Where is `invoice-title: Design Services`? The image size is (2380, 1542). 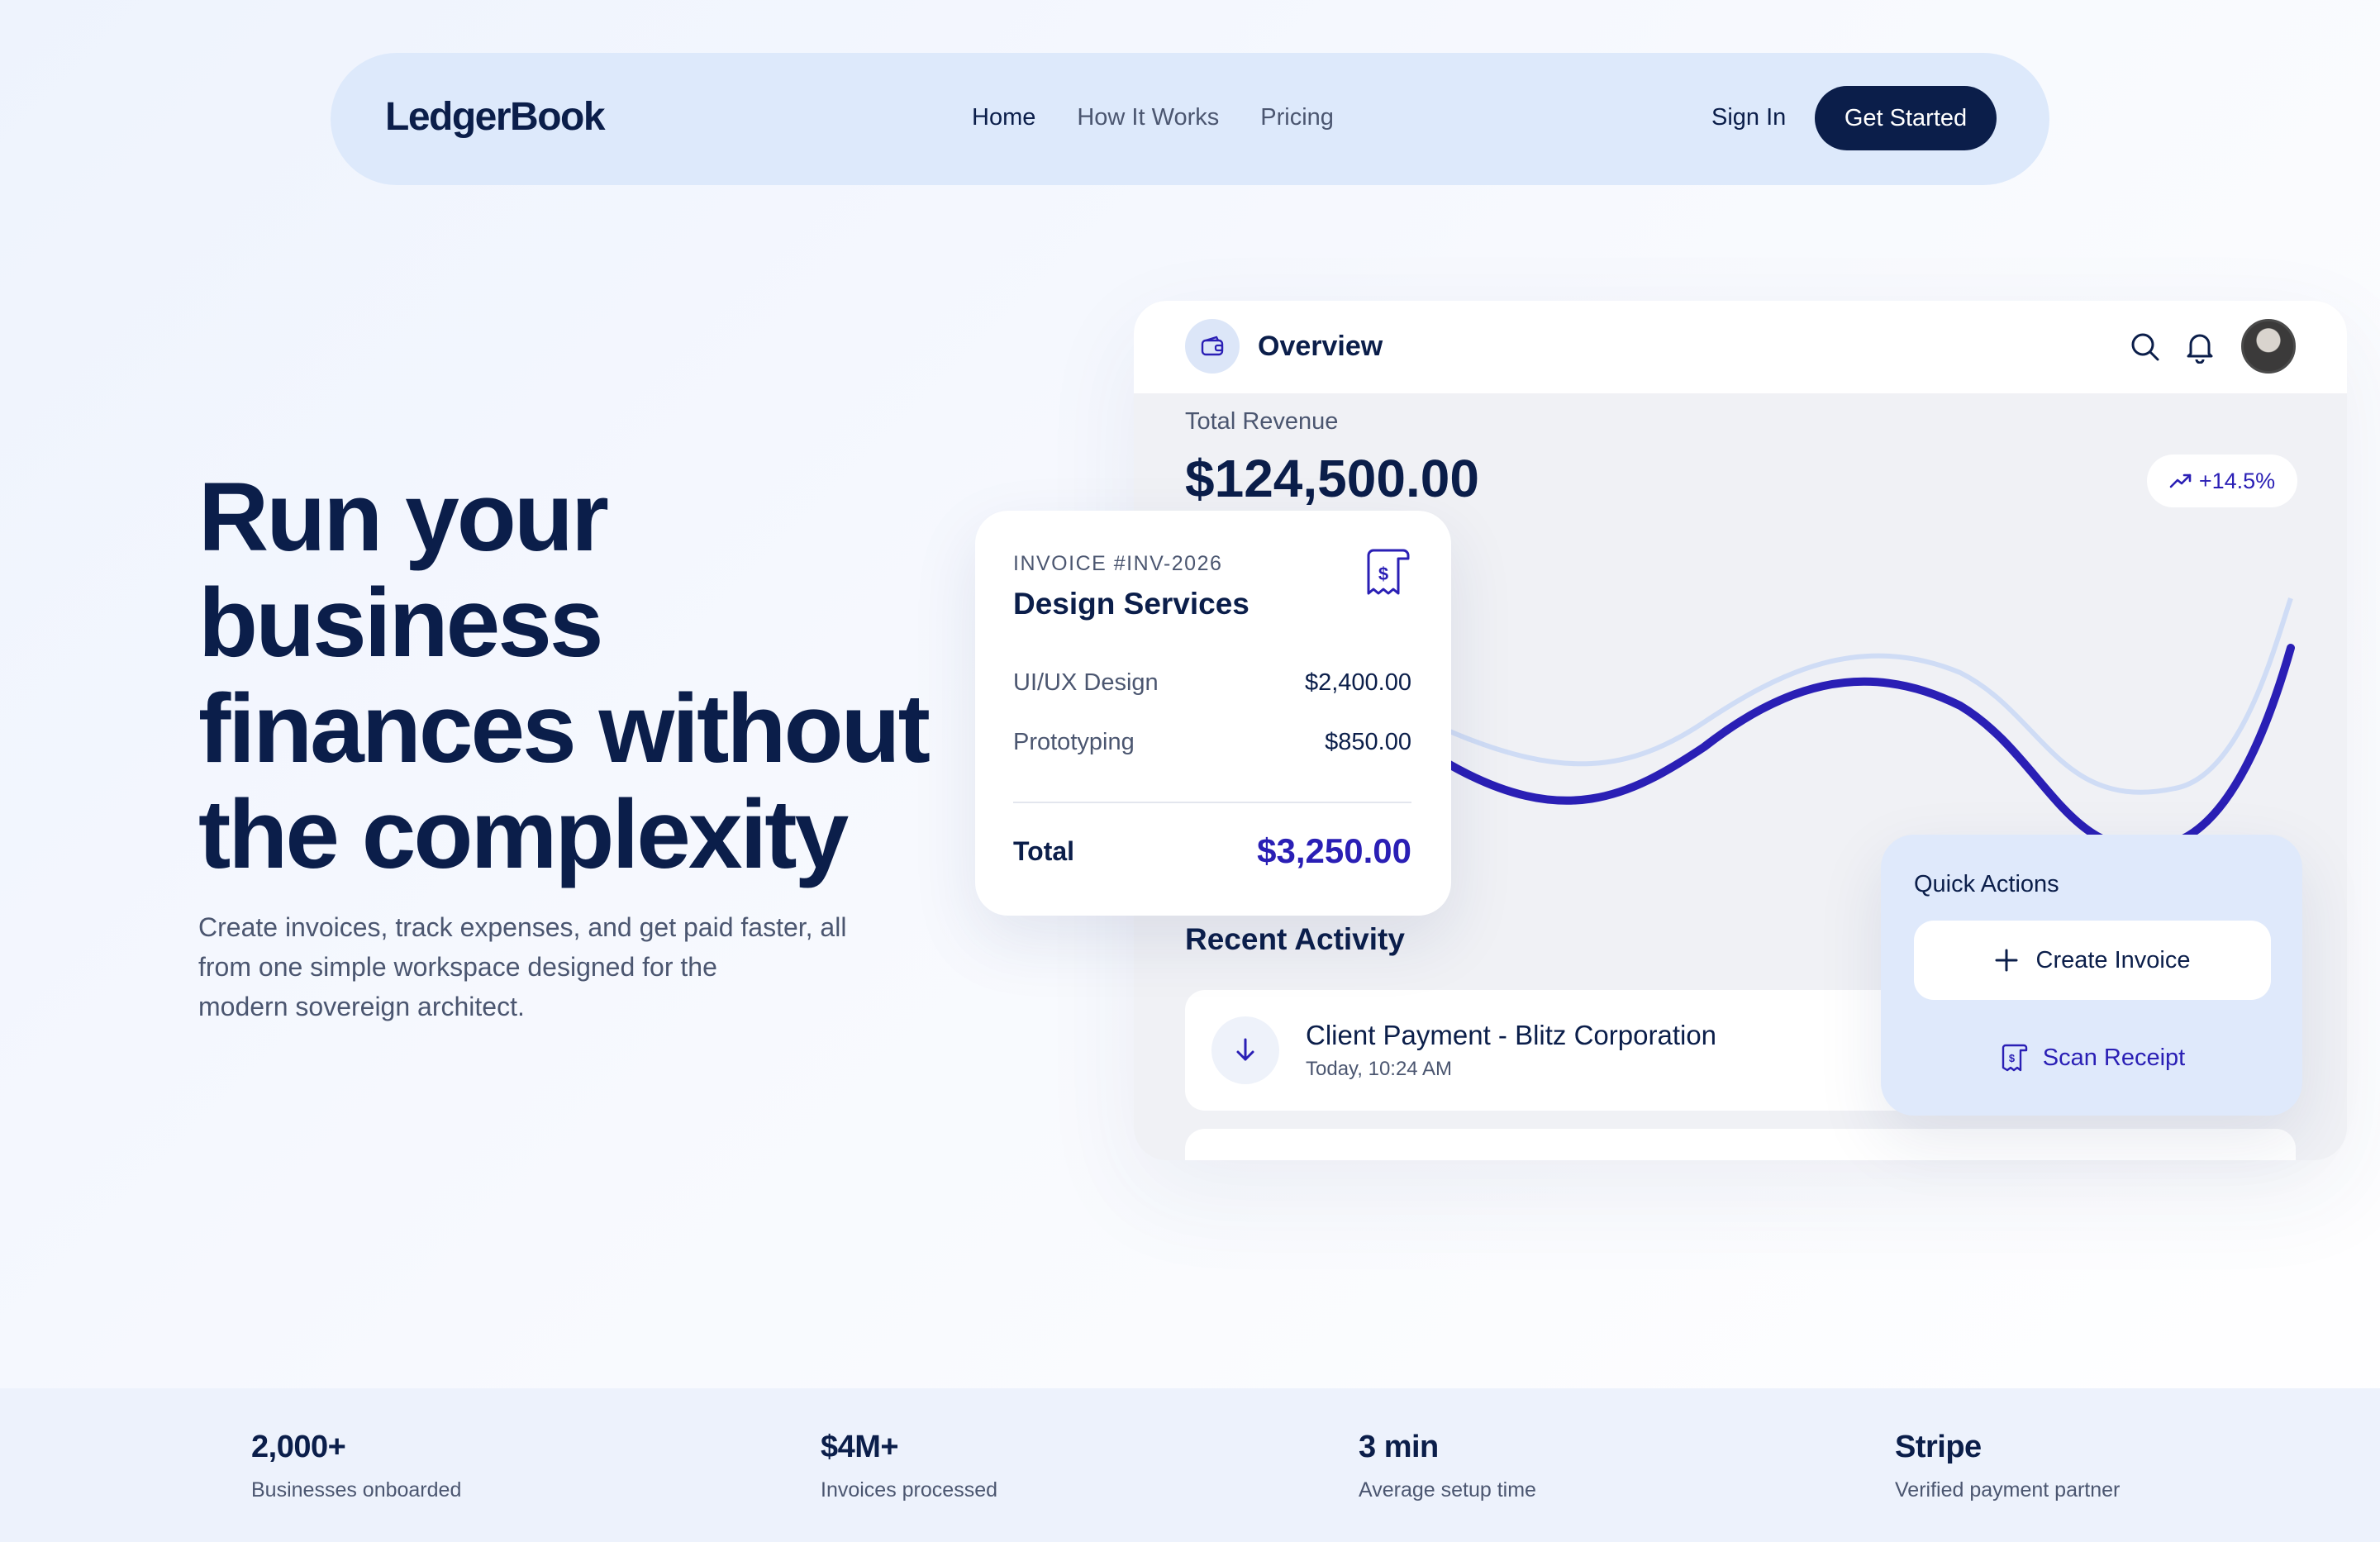
invoice-title: Design Services is located at coordinates (1131, 604).